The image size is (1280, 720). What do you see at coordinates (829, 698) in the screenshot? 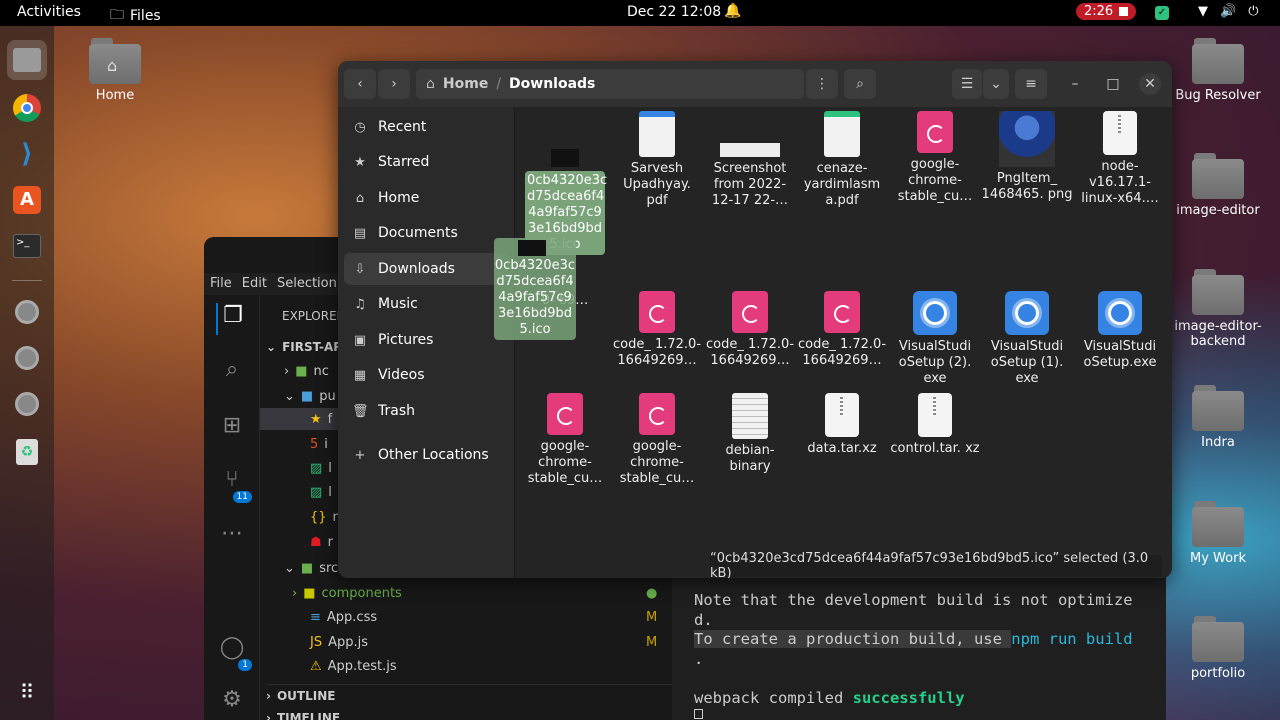
I see `terminal-line: webpack compiled successfully` at bounding box center [829, 698].